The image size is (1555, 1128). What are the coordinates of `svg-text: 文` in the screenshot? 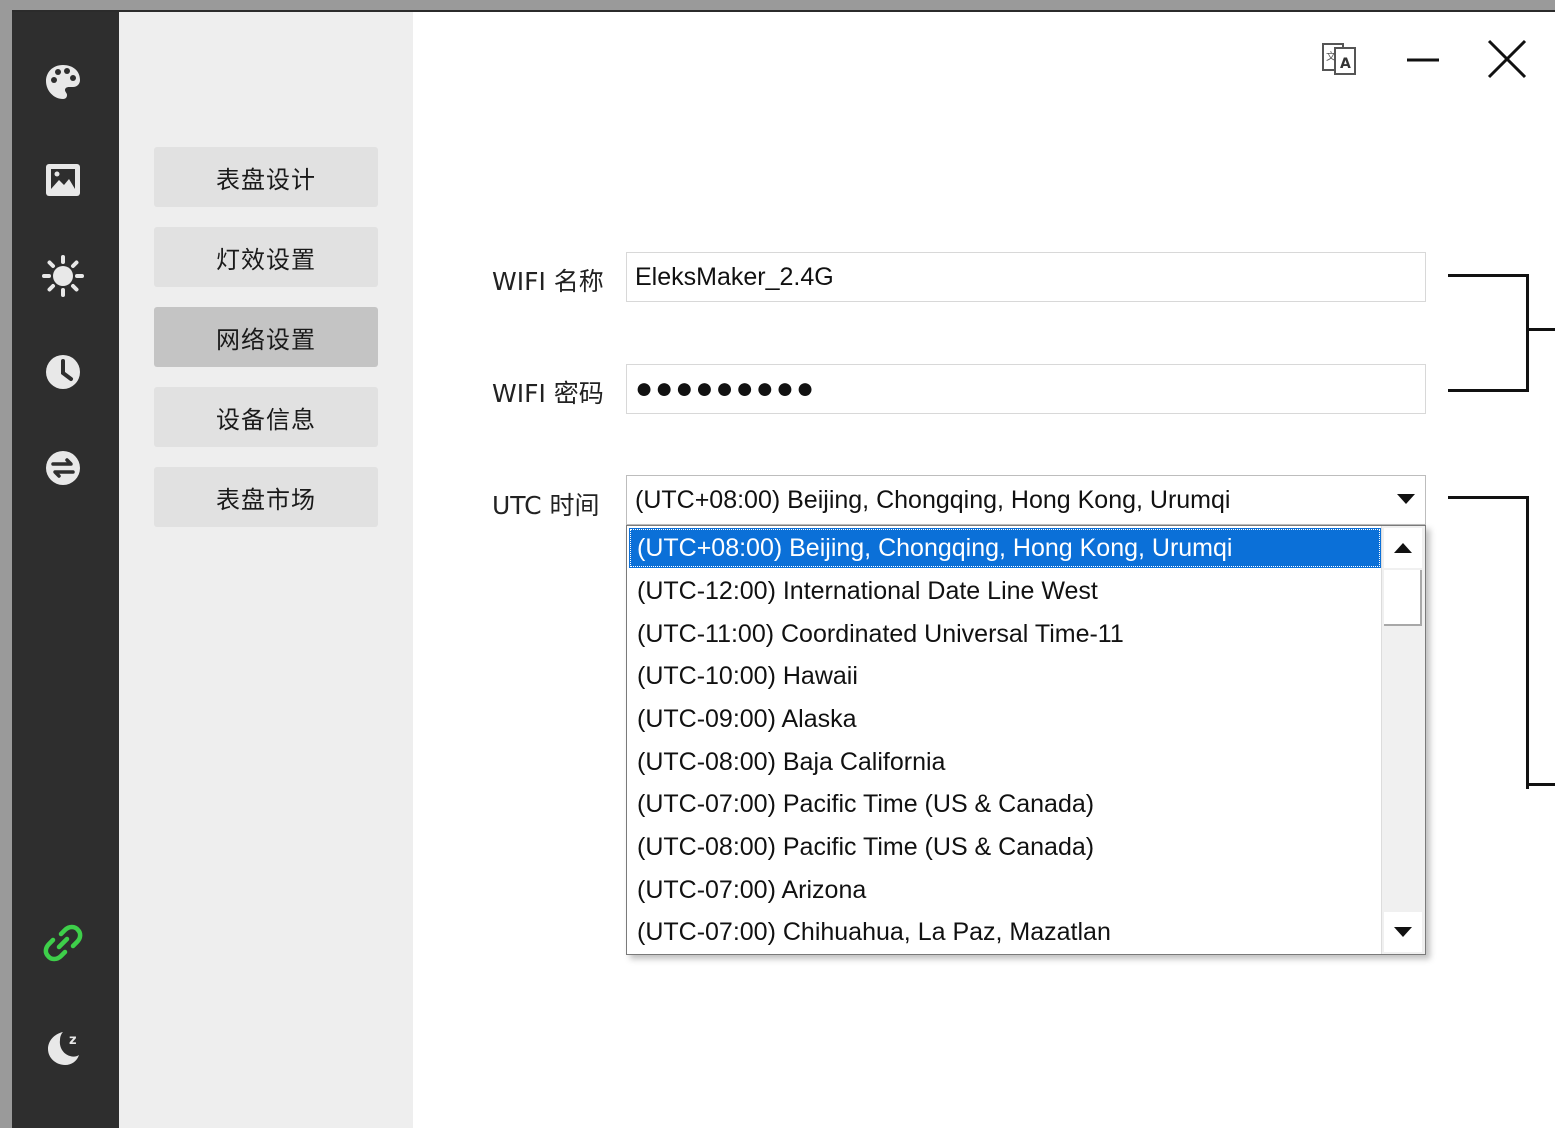 It's located at (1331, 56).